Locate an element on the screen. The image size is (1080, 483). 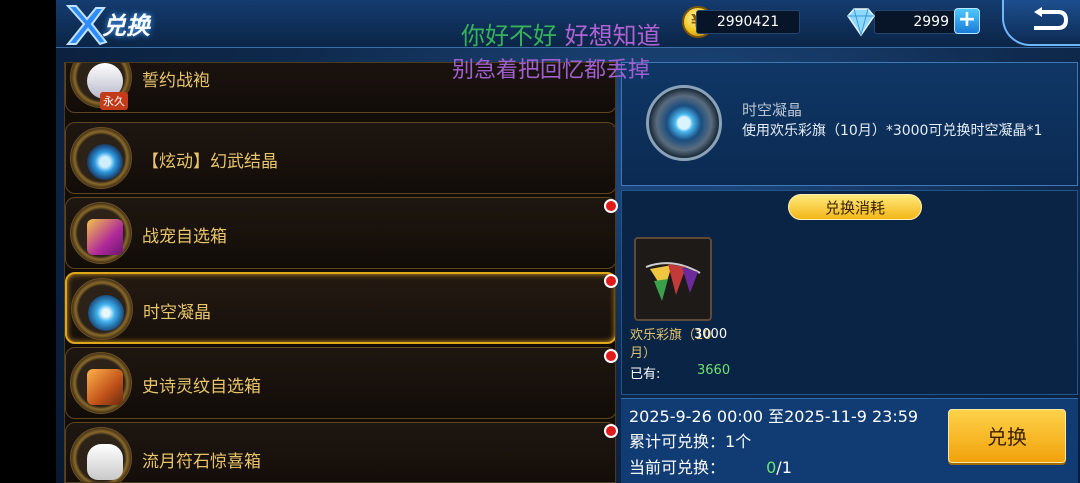
current-max: /1 is located at coordinates (784, 467).